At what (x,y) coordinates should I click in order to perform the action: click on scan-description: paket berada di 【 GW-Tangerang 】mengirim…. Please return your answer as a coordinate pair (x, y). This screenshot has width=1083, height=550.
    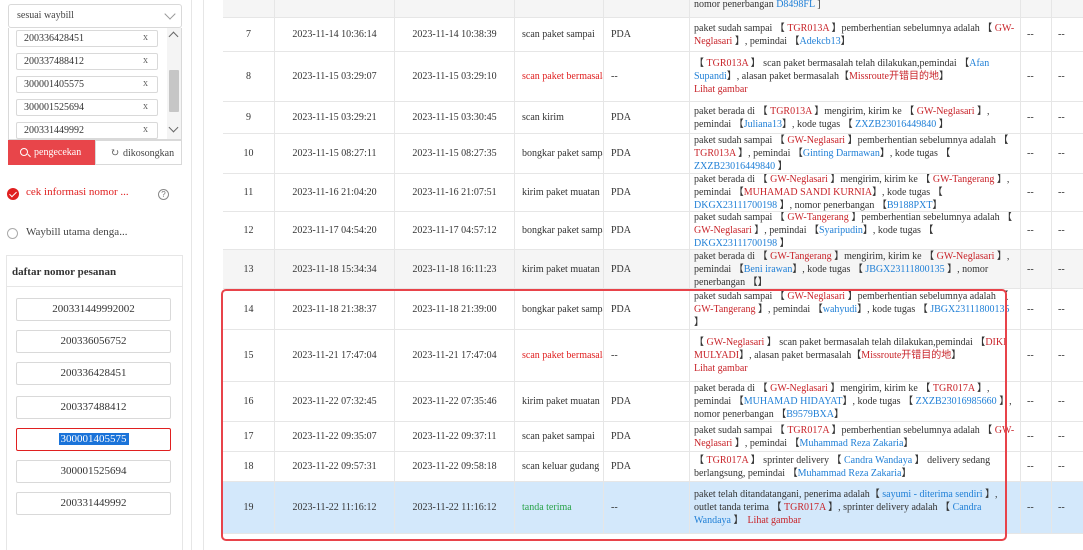
    Looking at the image, I should click on (855, 269).